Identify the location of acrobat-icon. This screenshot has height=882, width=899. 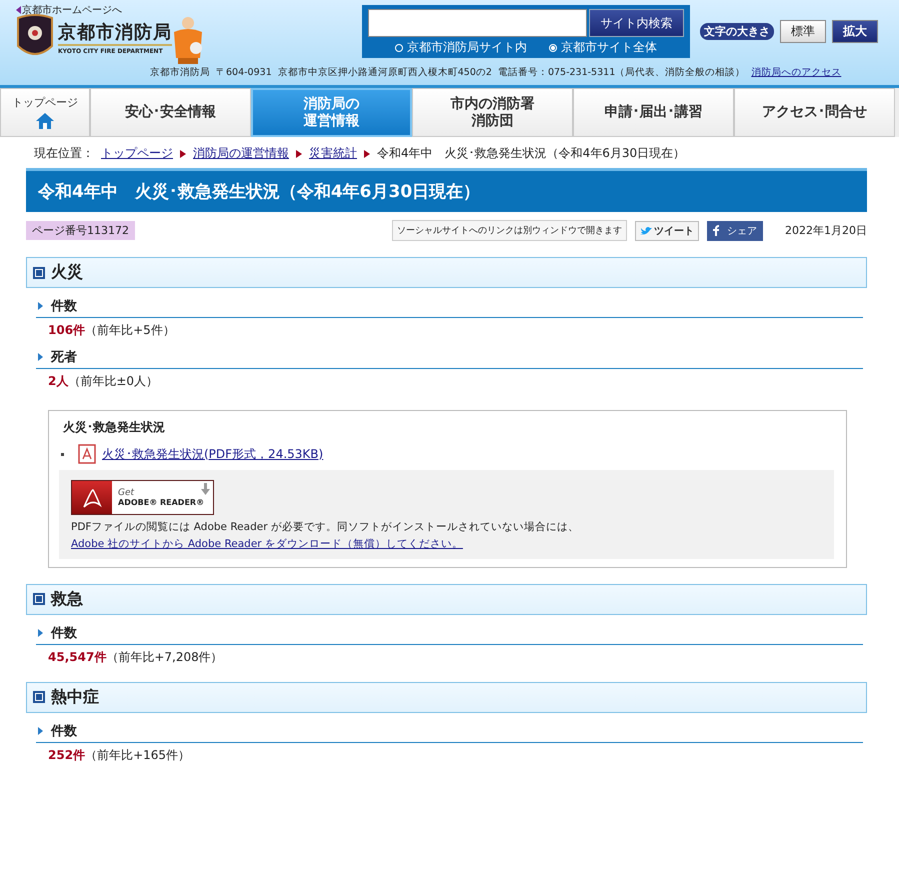
(92, 497).